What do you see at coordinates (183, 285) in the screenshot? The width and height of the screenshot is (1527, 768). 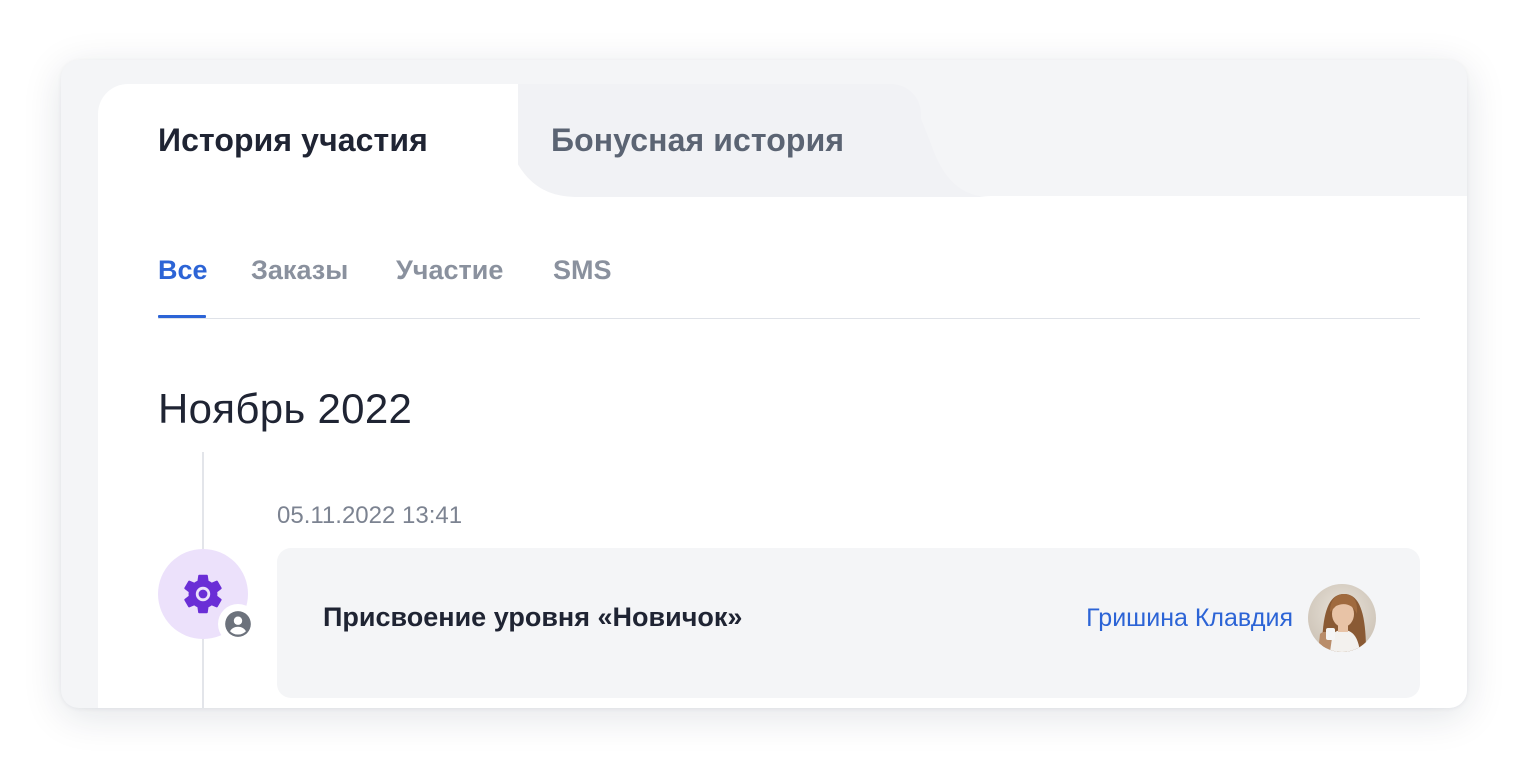 I see `filter-tab-all: Все` at bounding box center [183, 285].